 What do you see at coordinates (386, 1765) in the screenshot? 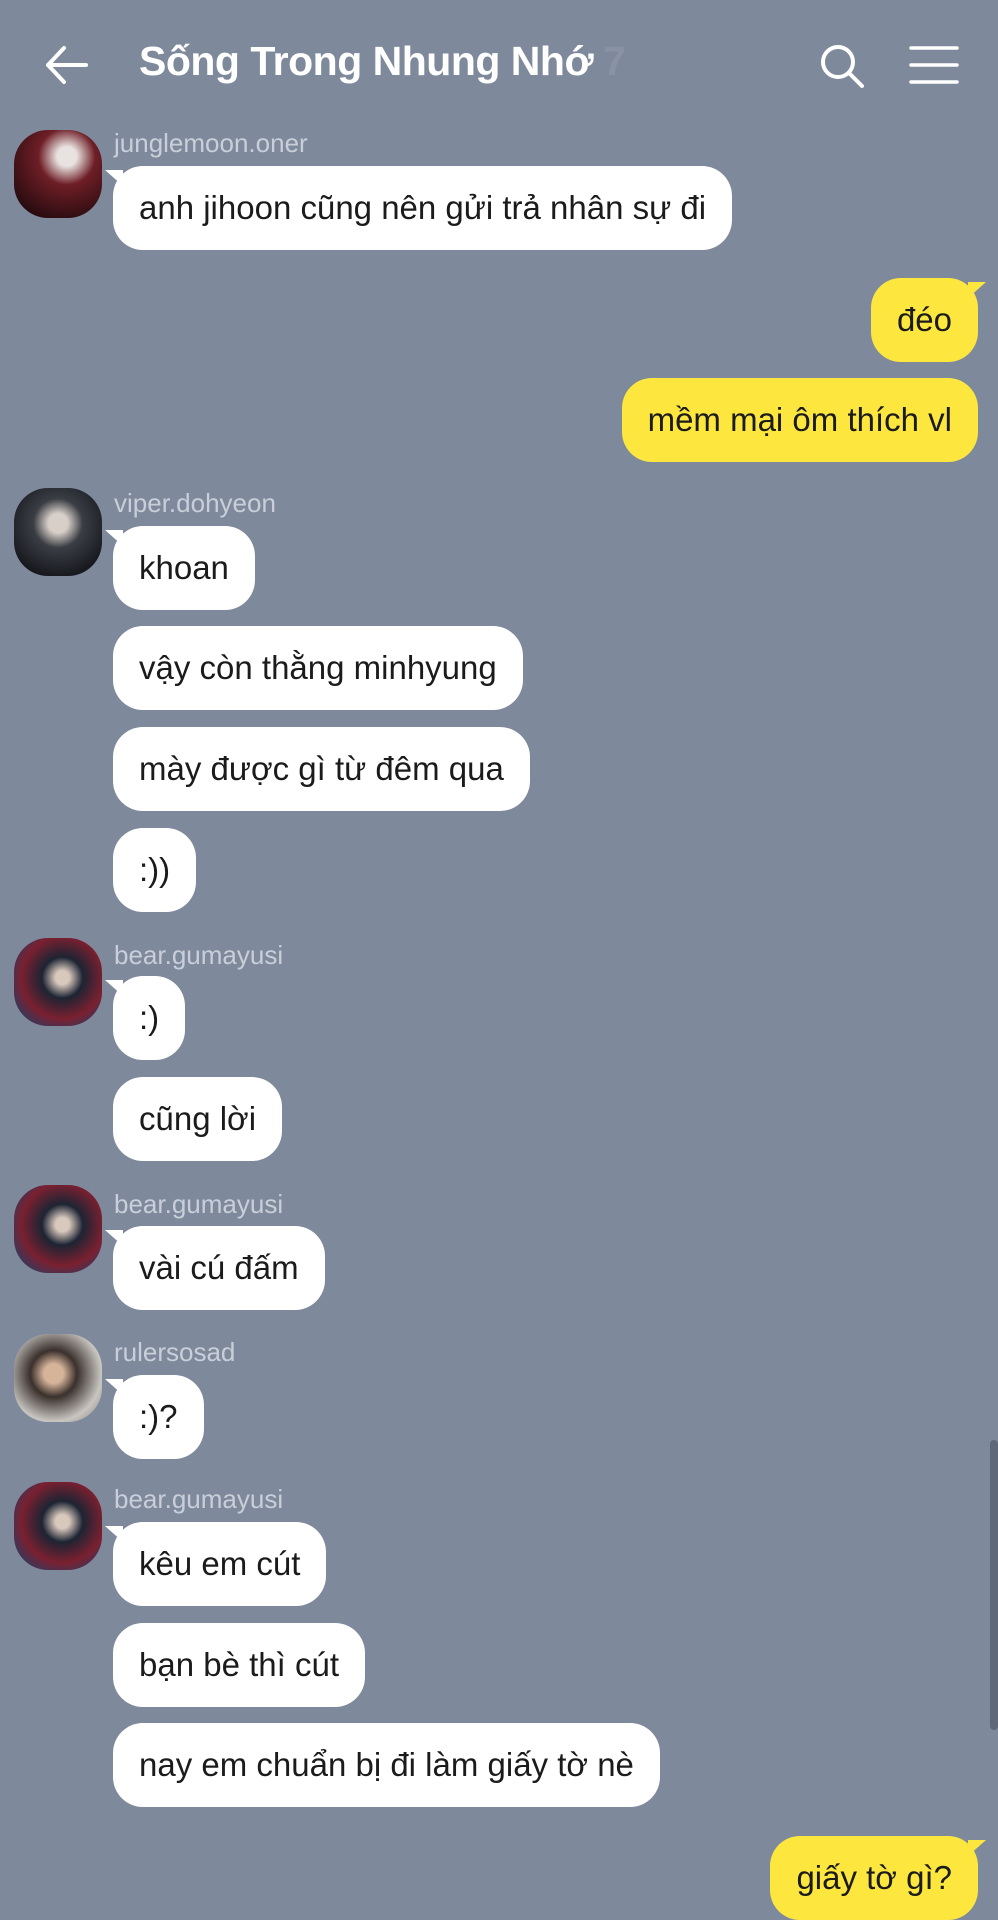
I see `message-bubble: nay em chuẩn bị đi làm giấy tờ nè` at bounding box center [386, 1765].